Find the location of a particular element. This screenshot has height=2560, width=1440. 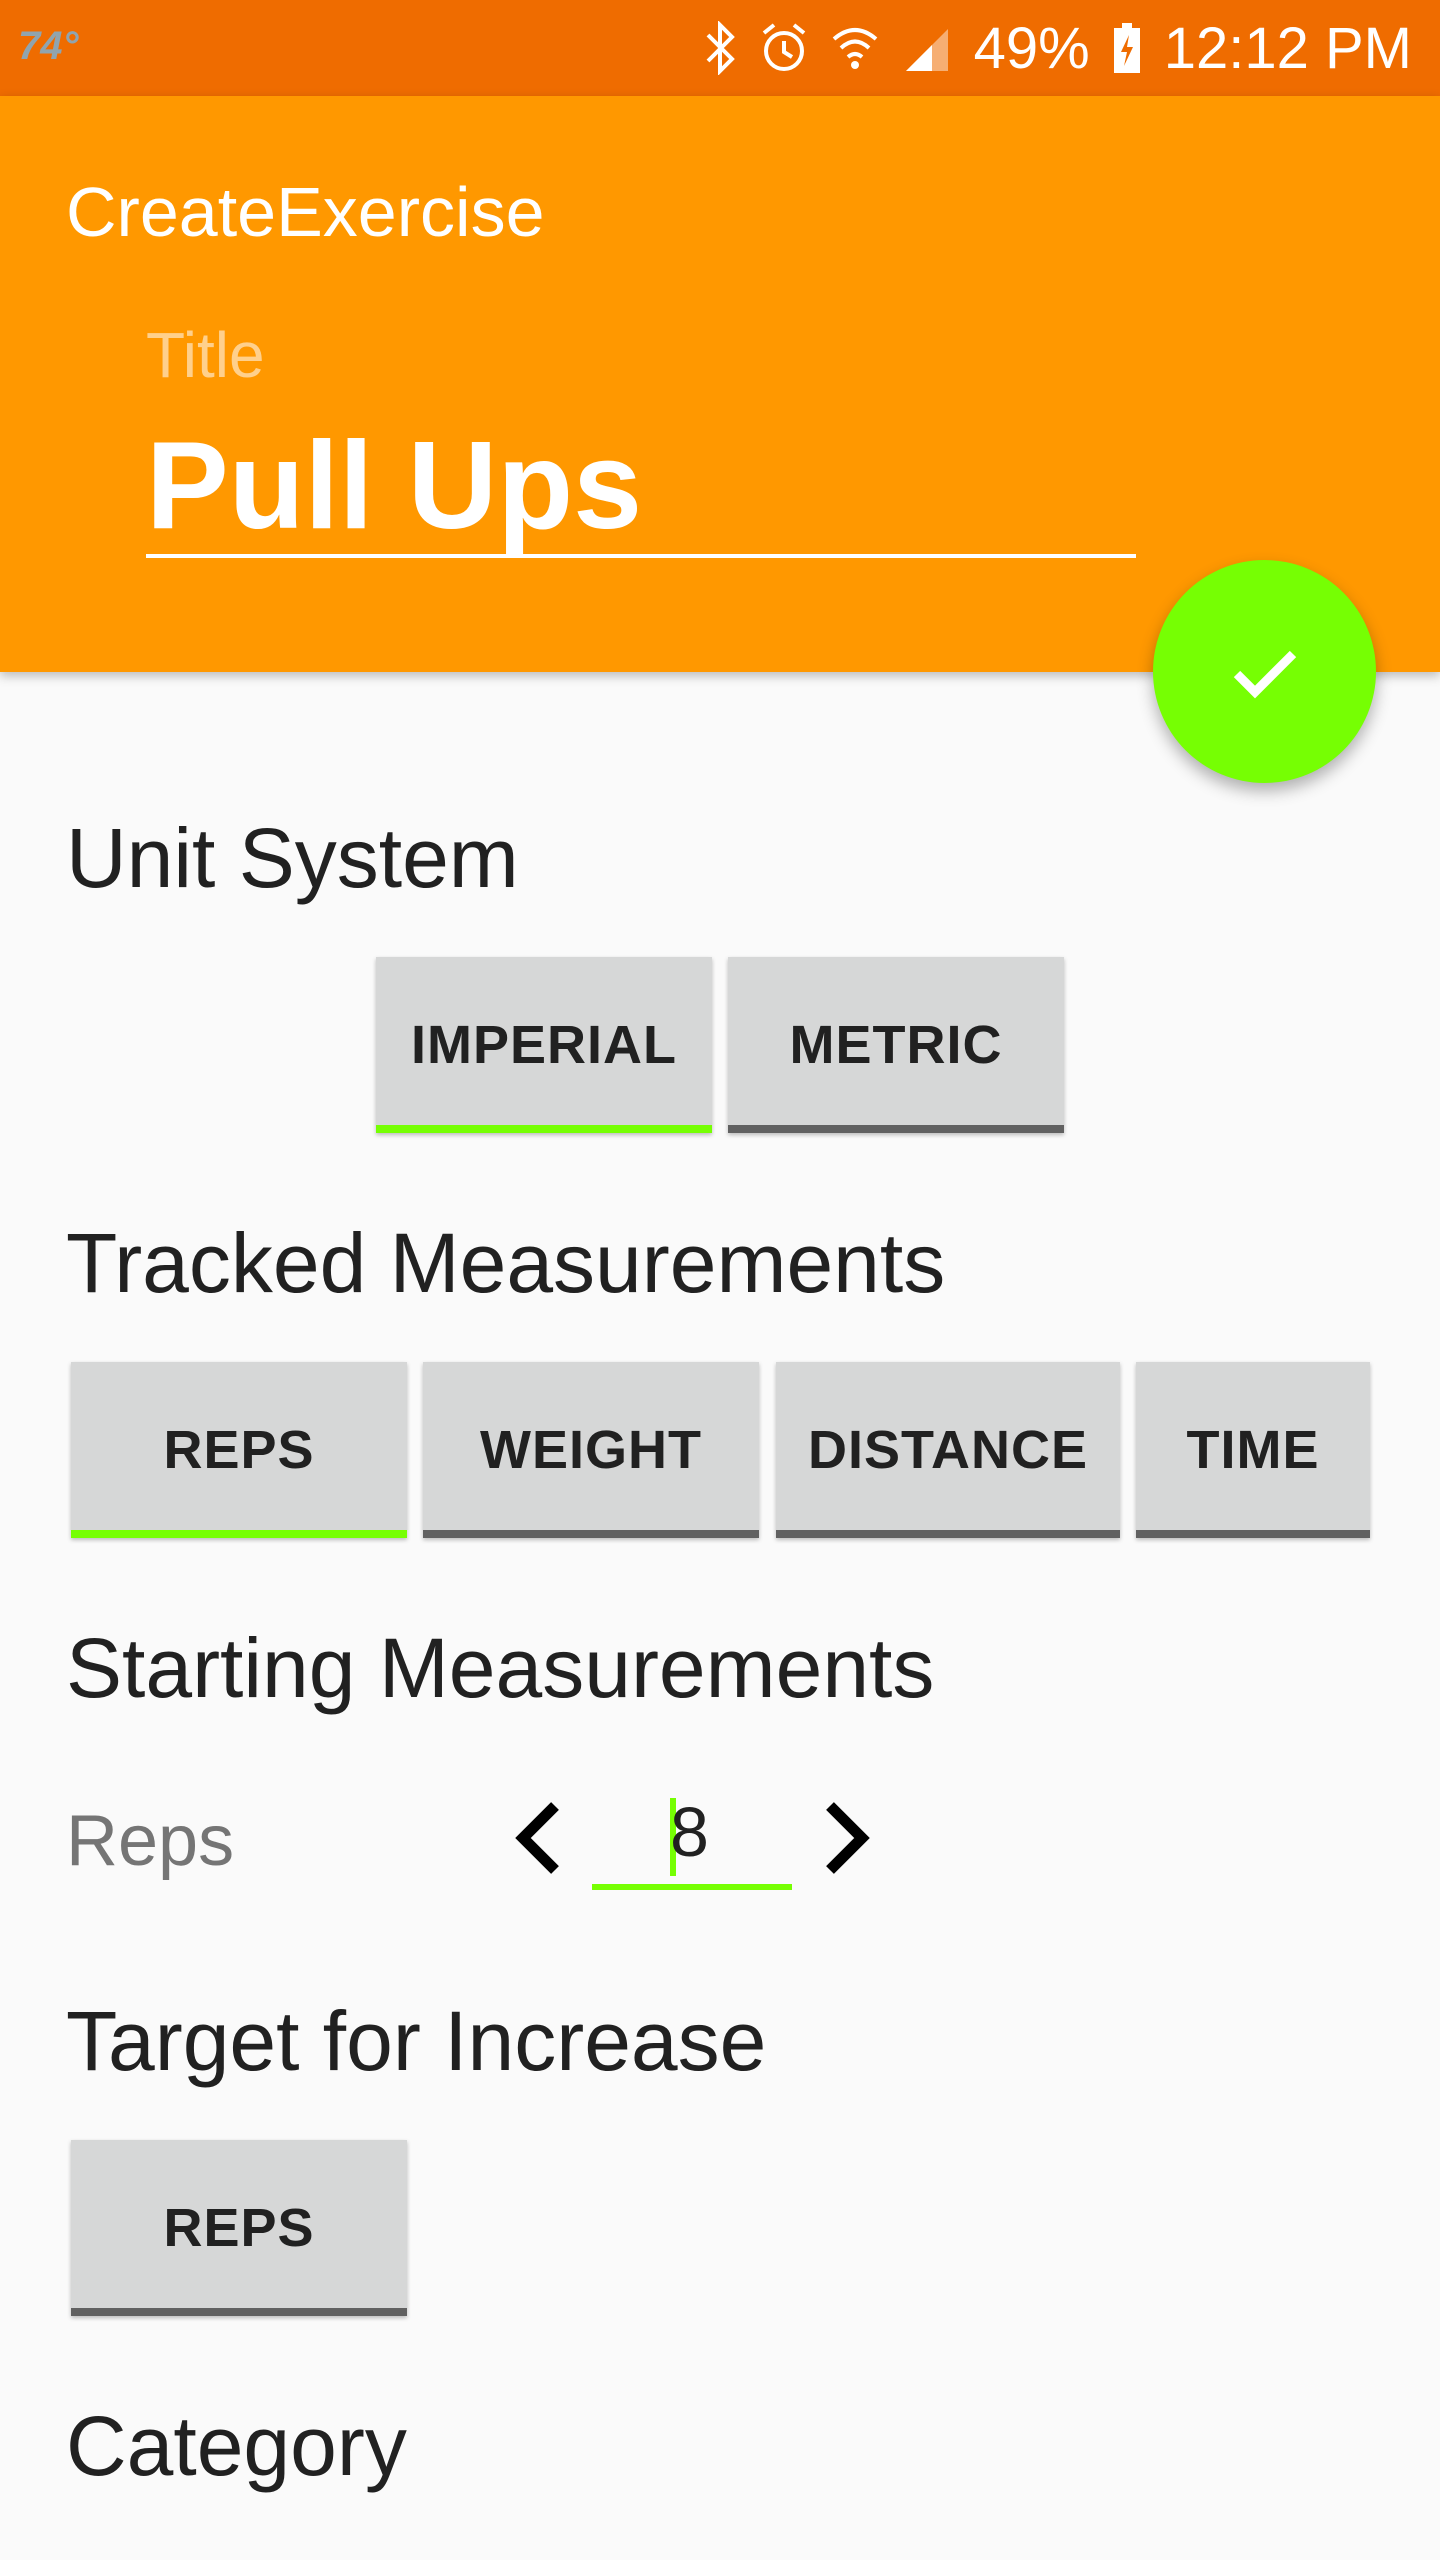

time-toggle-label: TIME is located at coordinates (1253, 1450).